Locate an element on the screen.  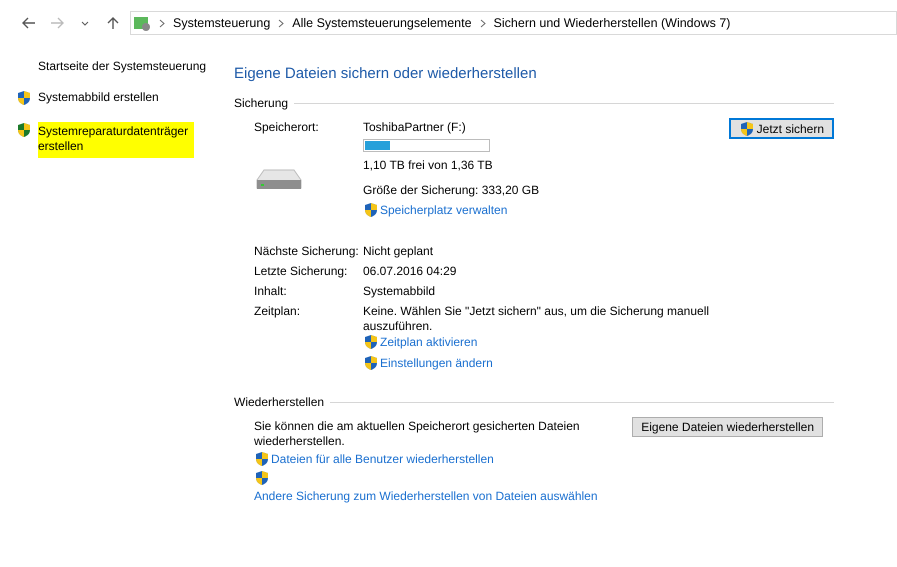
drive-name: ToshibaPartner (F:) is located at coordinates (415, 127).